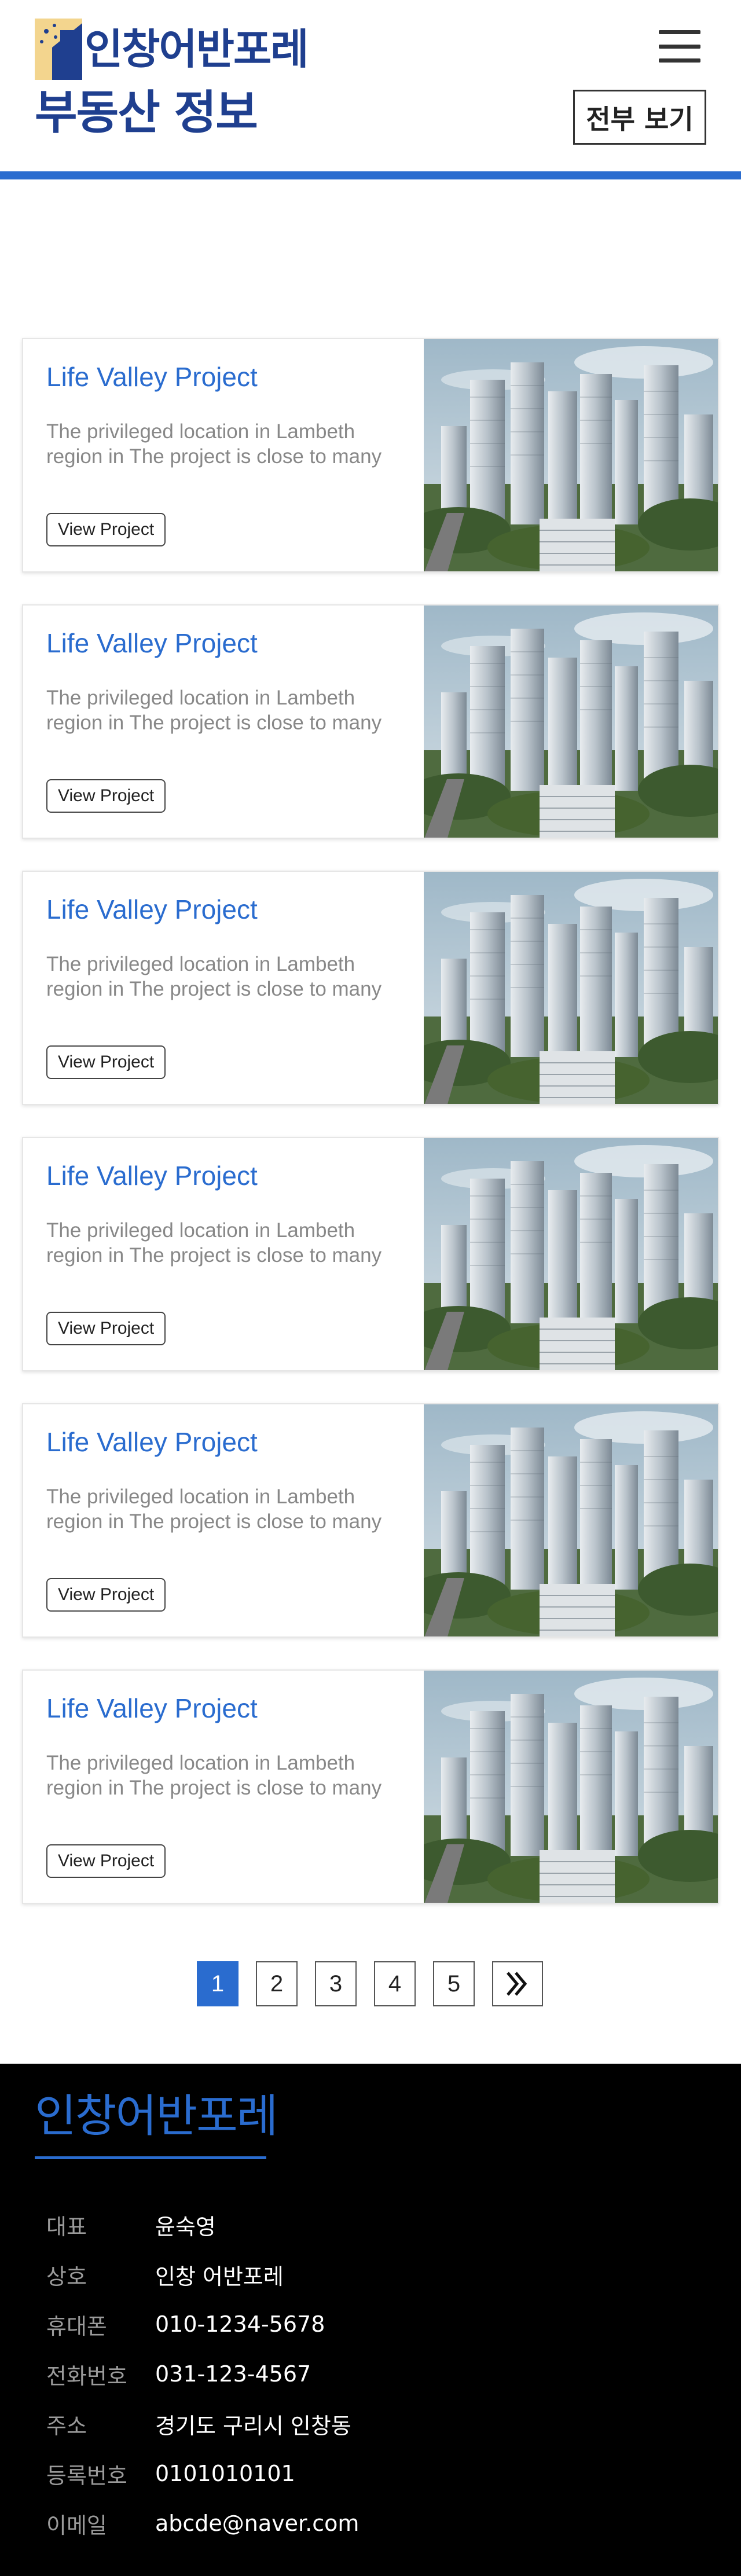  I want to click on page-button-1: 1, so click(218, 1983).